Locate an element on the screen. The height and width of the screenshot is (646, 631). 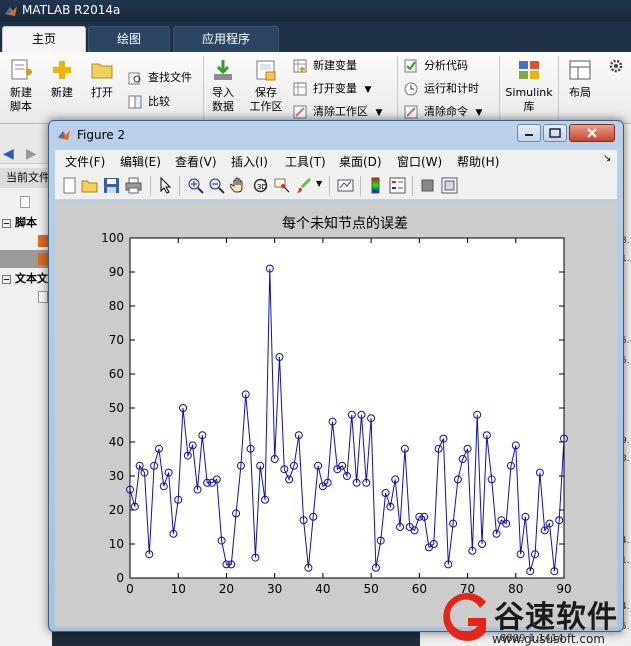
watermark-url: www.gususoft.com is located at coordinates (548, 639).